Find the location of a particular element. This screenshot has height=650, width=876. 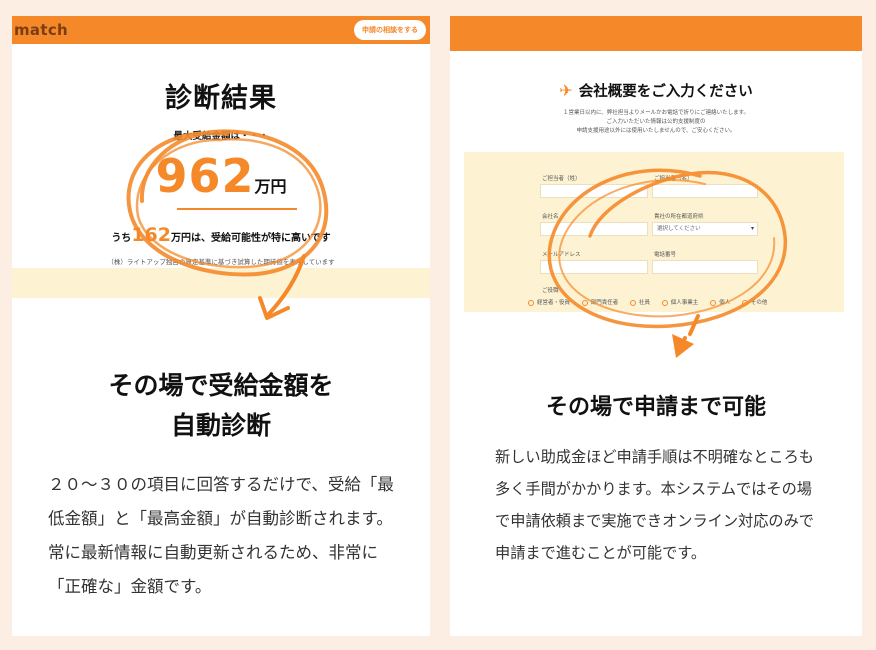

intro-line-3: 申請支援用途以外には使用いたしませんので、ご安心ください。 is located at coordinates (656, 131).